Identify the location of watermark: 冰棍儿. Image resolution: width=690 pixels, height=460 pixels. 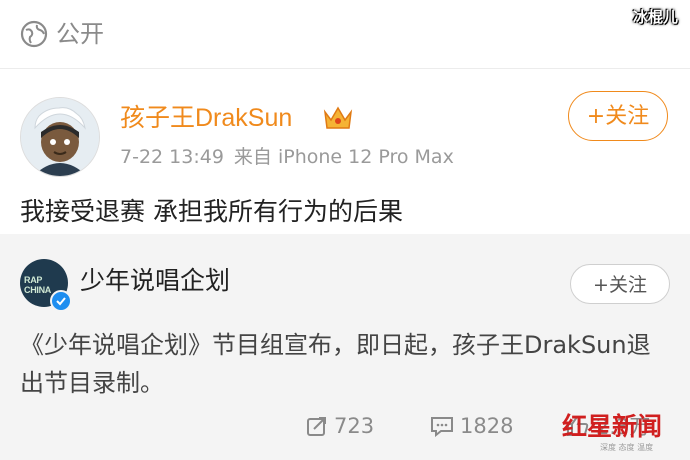
(655, 17).